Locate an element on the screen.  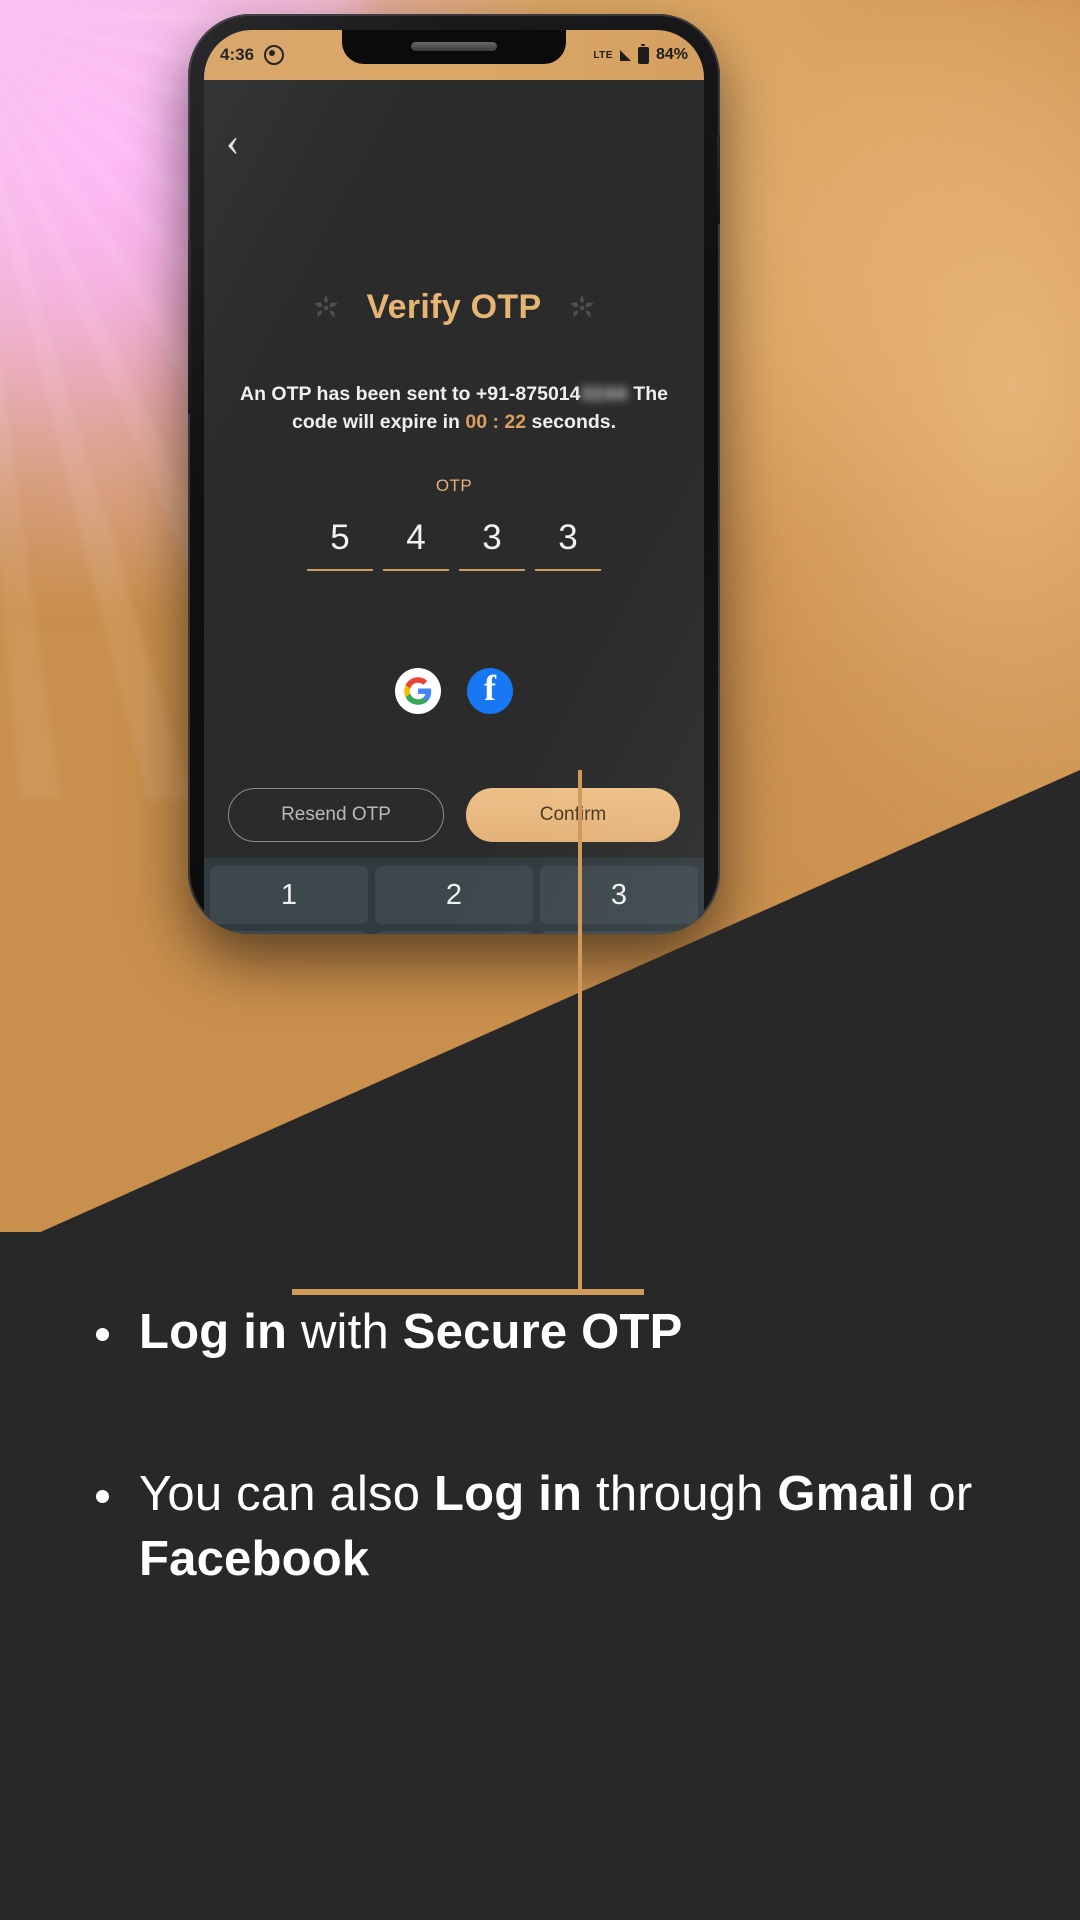
facebook-icon: f is located at coordinates (490, 688).